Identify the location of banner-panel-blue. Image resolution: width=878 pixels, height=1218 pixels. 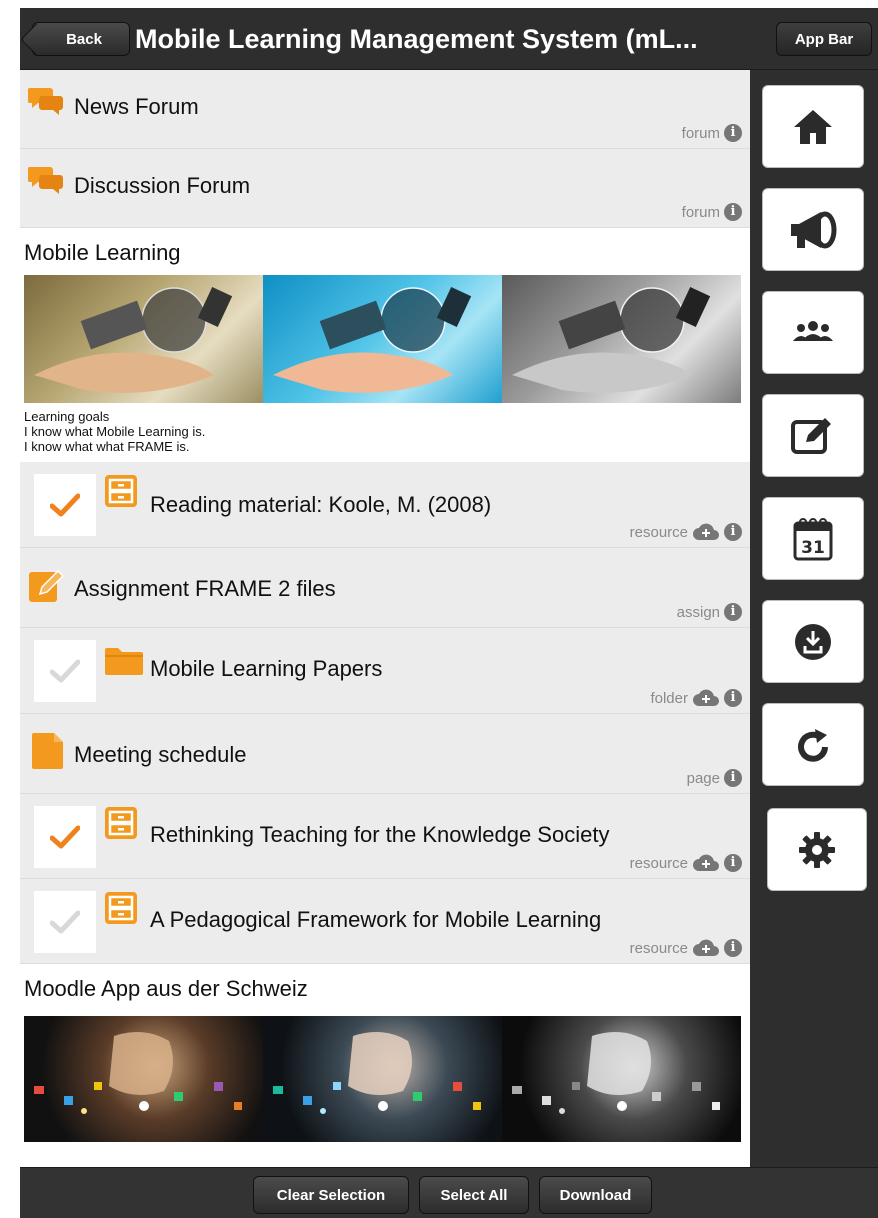
(382, 339).